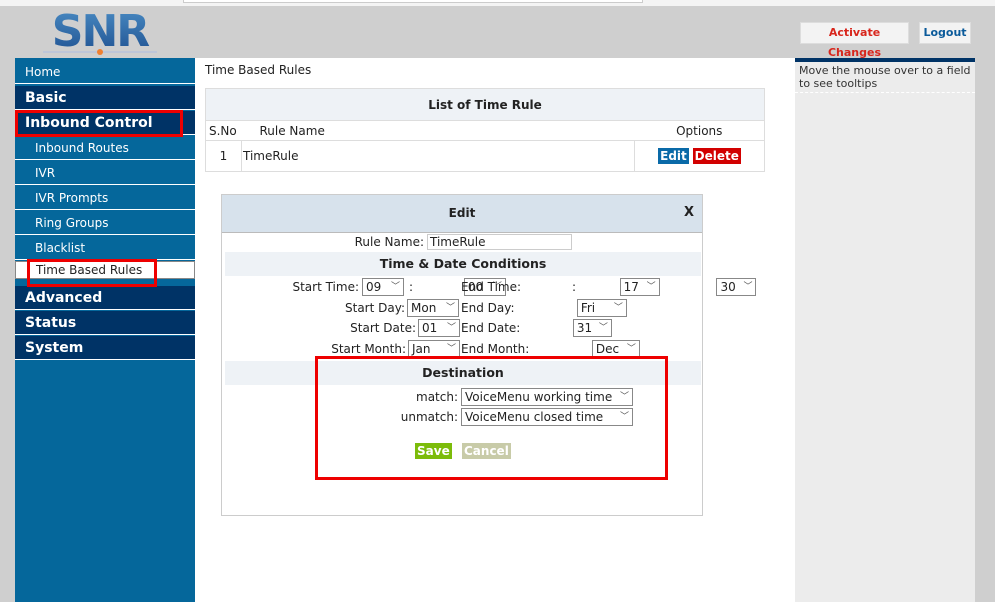 The image size is (995, 602). I want to click on conditions-header: Time & Date Conditions, so click(463, 264).